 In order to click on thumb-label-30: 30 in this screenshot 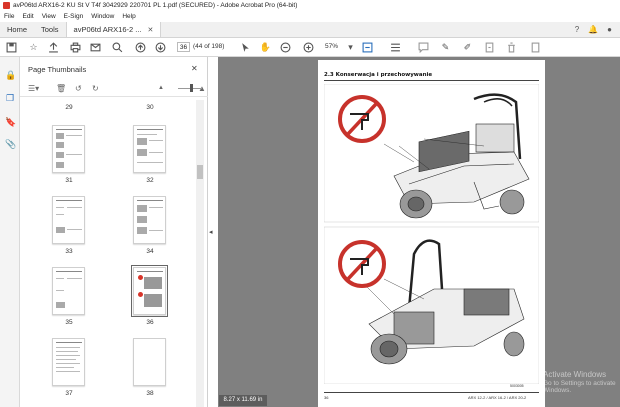, I will do `click(150, 107)`.